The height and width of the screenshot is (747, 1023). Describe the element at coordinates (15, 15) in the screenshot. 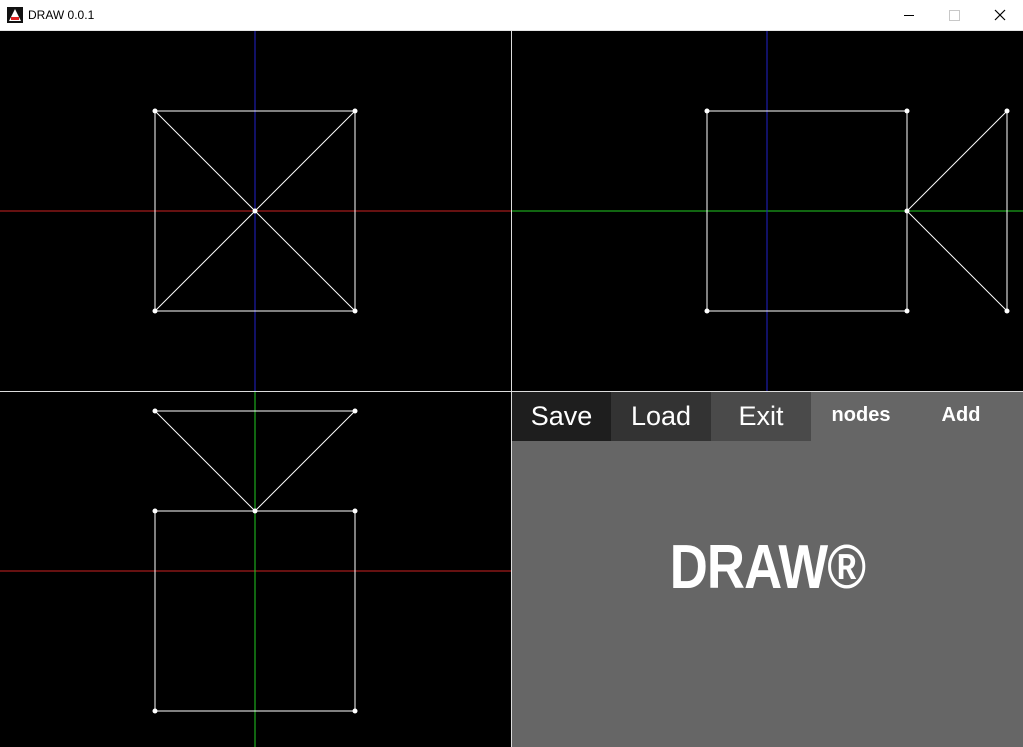

I see `draw-app-icon` at that location.